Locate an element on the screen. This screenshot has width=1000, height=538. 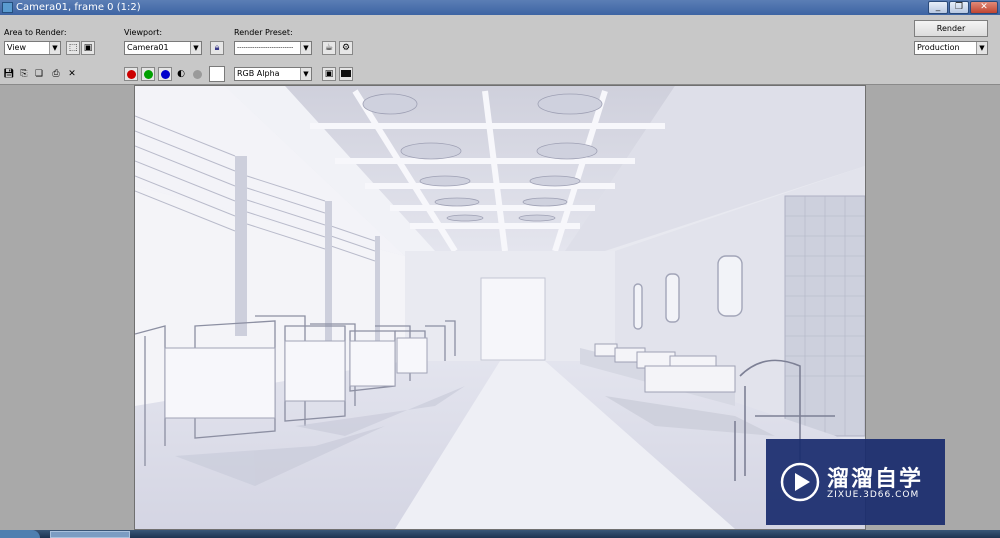
green-channel-icon is located at coordinates (148, 74).